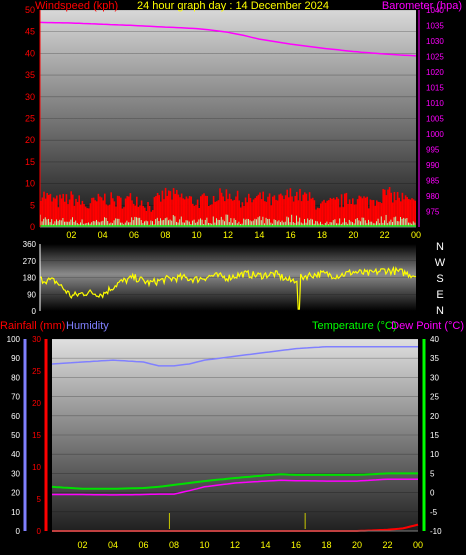 The image size is (466, 555). I want to click on y-tick-label: 360, so click(30, 244).